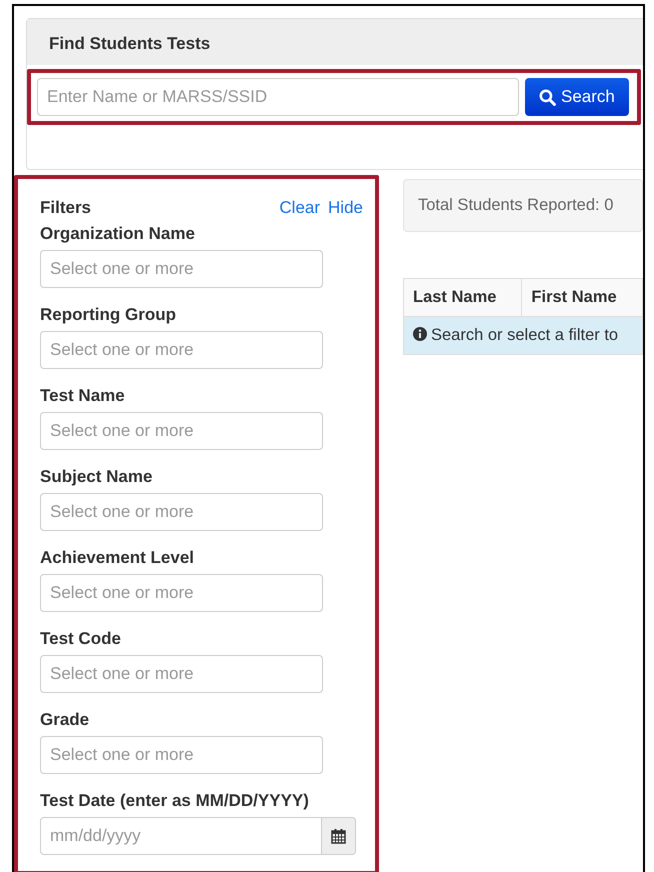  Describe the element at coordinates (547, 97) in the screenshot. I see `search-icon` at that location.